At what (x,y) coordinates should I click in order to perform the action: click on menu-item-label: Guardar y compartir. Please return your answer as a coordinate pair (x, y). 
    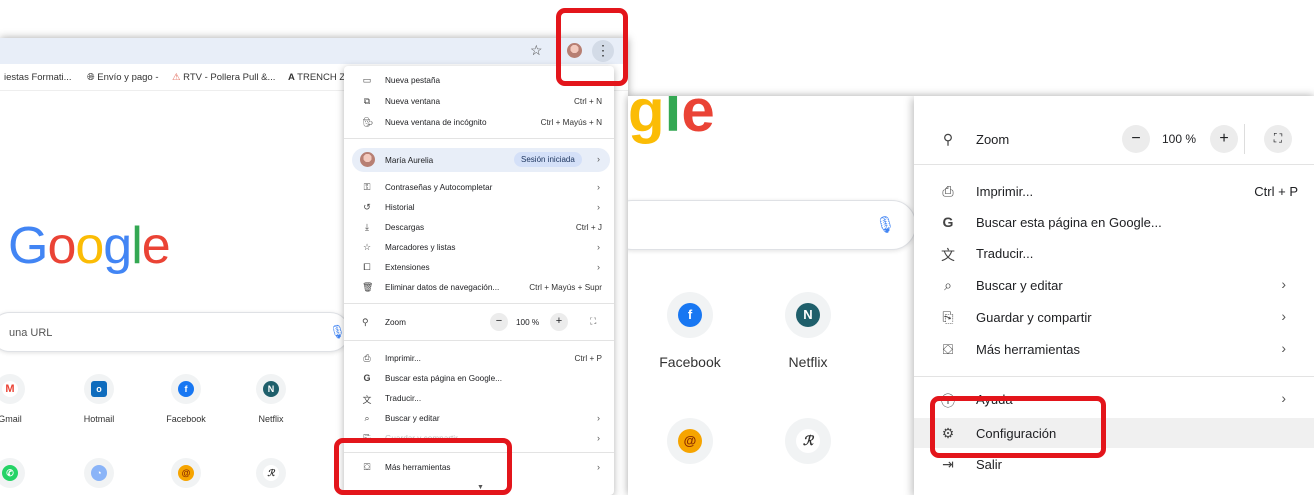
    Looking at the image, I should click on (1034, 317).